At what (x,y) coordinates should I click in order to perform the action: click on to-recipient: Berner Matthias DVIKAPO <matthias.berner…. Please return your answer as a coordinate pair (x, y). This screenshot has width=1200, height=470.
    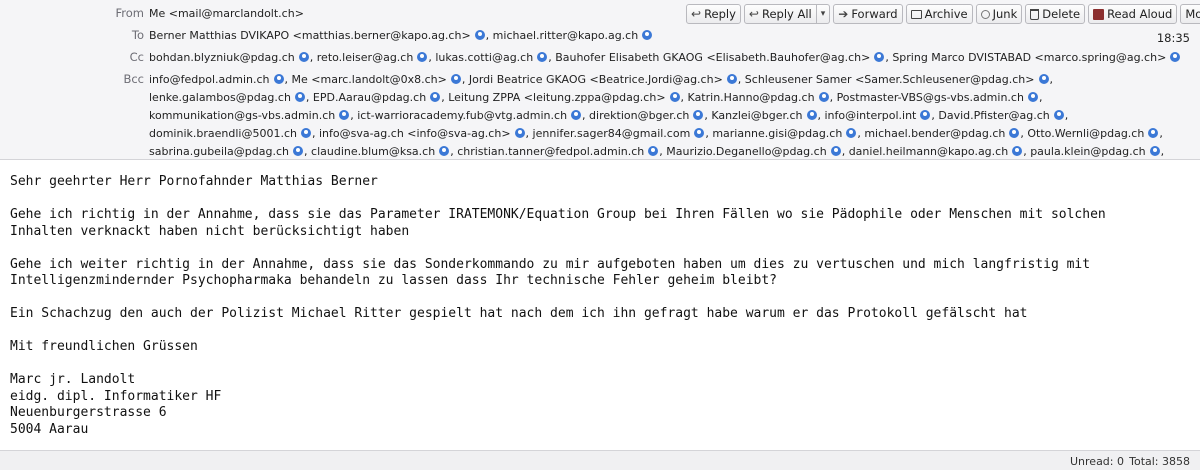
    Looking at the image, I should click on (317, 35).